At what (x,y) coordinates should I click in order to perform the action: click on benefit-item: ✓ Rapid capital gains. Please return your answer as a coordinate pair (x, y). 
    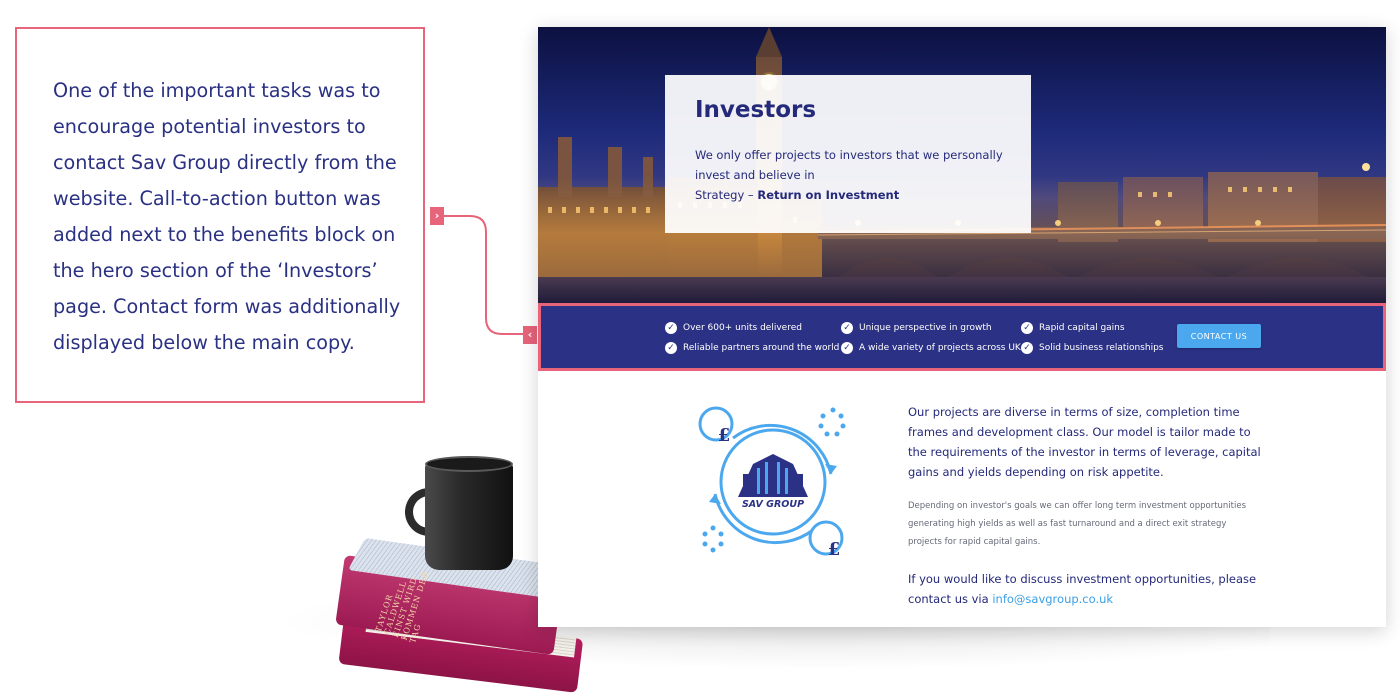
    Looking at the image, I should click on (1073, 328).